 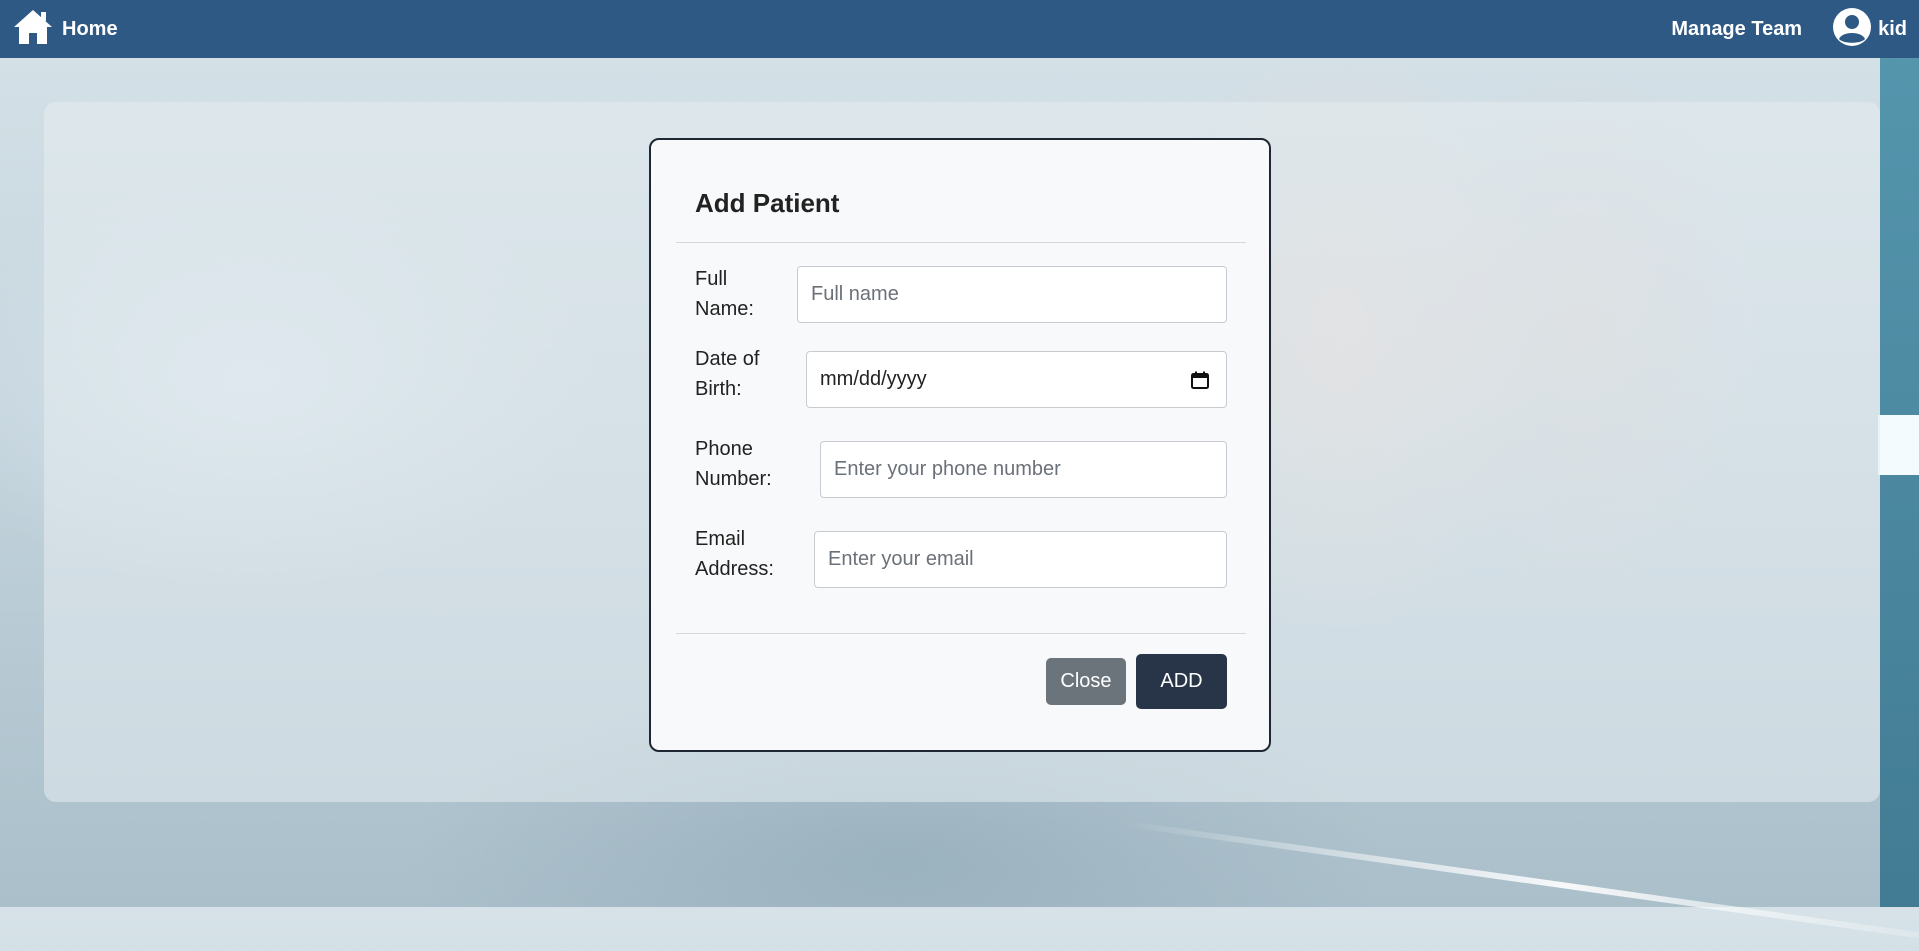 I want to click on full-name-input, so click(x=1012, y=294).